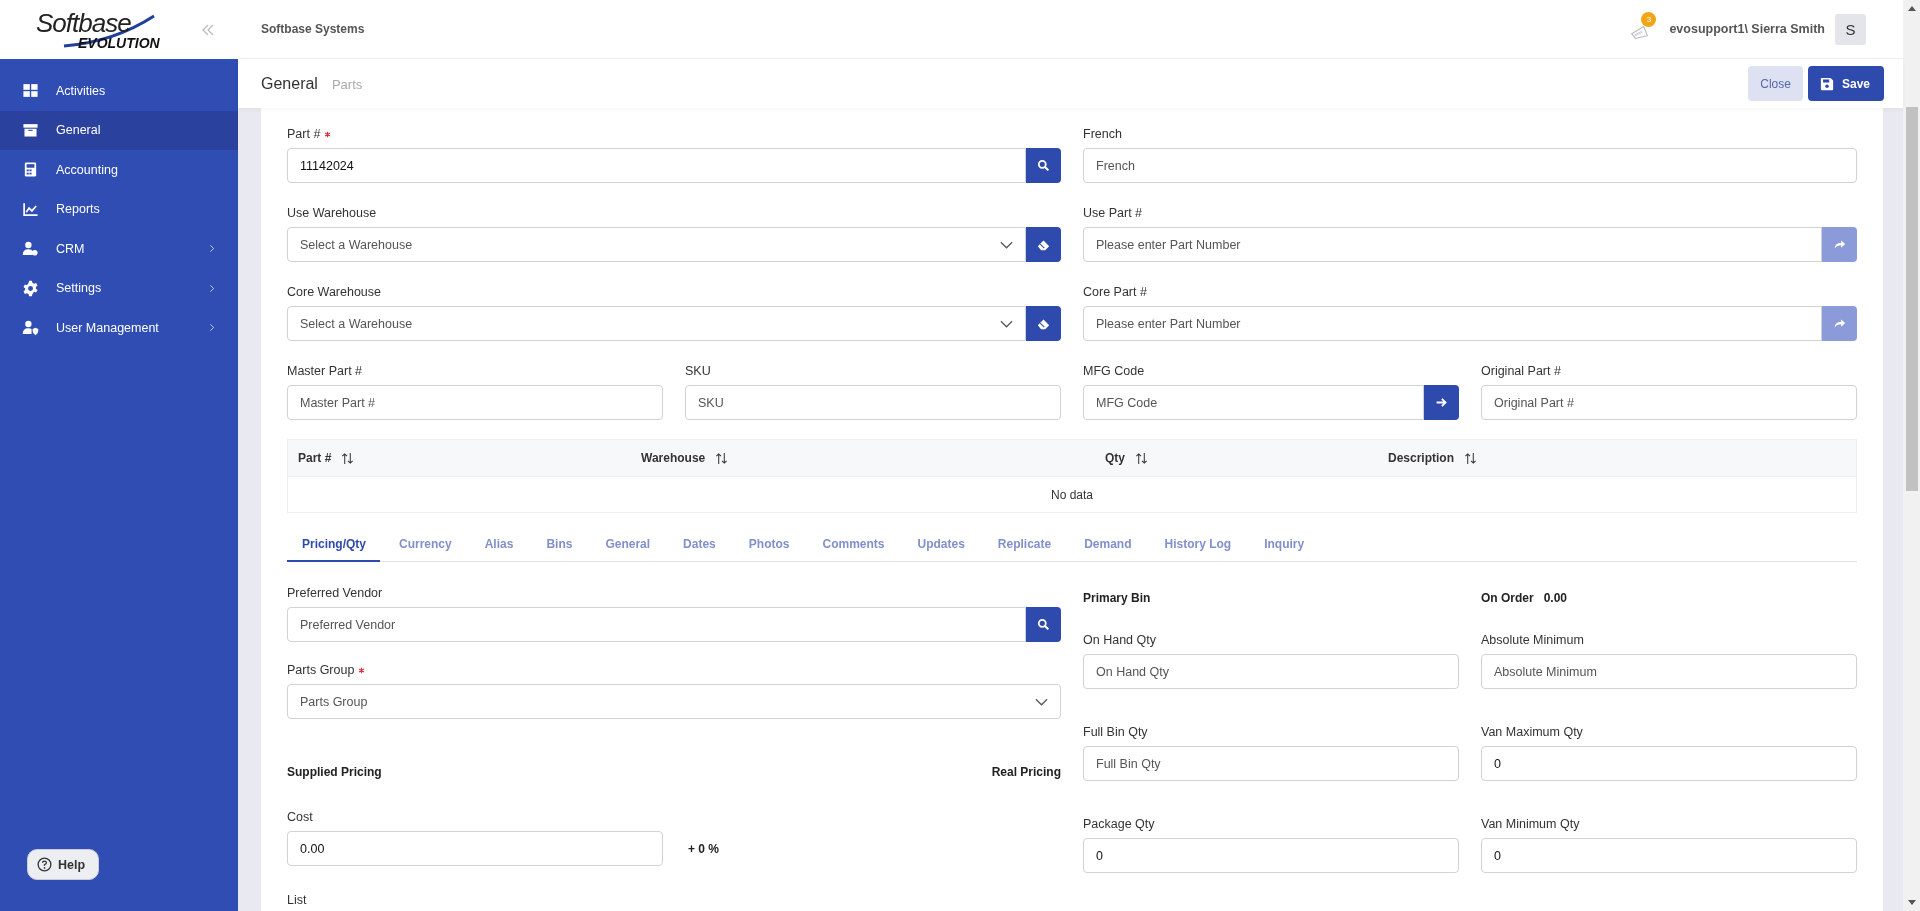 The height and width of the screenshot is (911, 1920). What do you see at coordinates (44, 864) in the screenshot?
I see `question-icon` at bounding box center [44, 864].